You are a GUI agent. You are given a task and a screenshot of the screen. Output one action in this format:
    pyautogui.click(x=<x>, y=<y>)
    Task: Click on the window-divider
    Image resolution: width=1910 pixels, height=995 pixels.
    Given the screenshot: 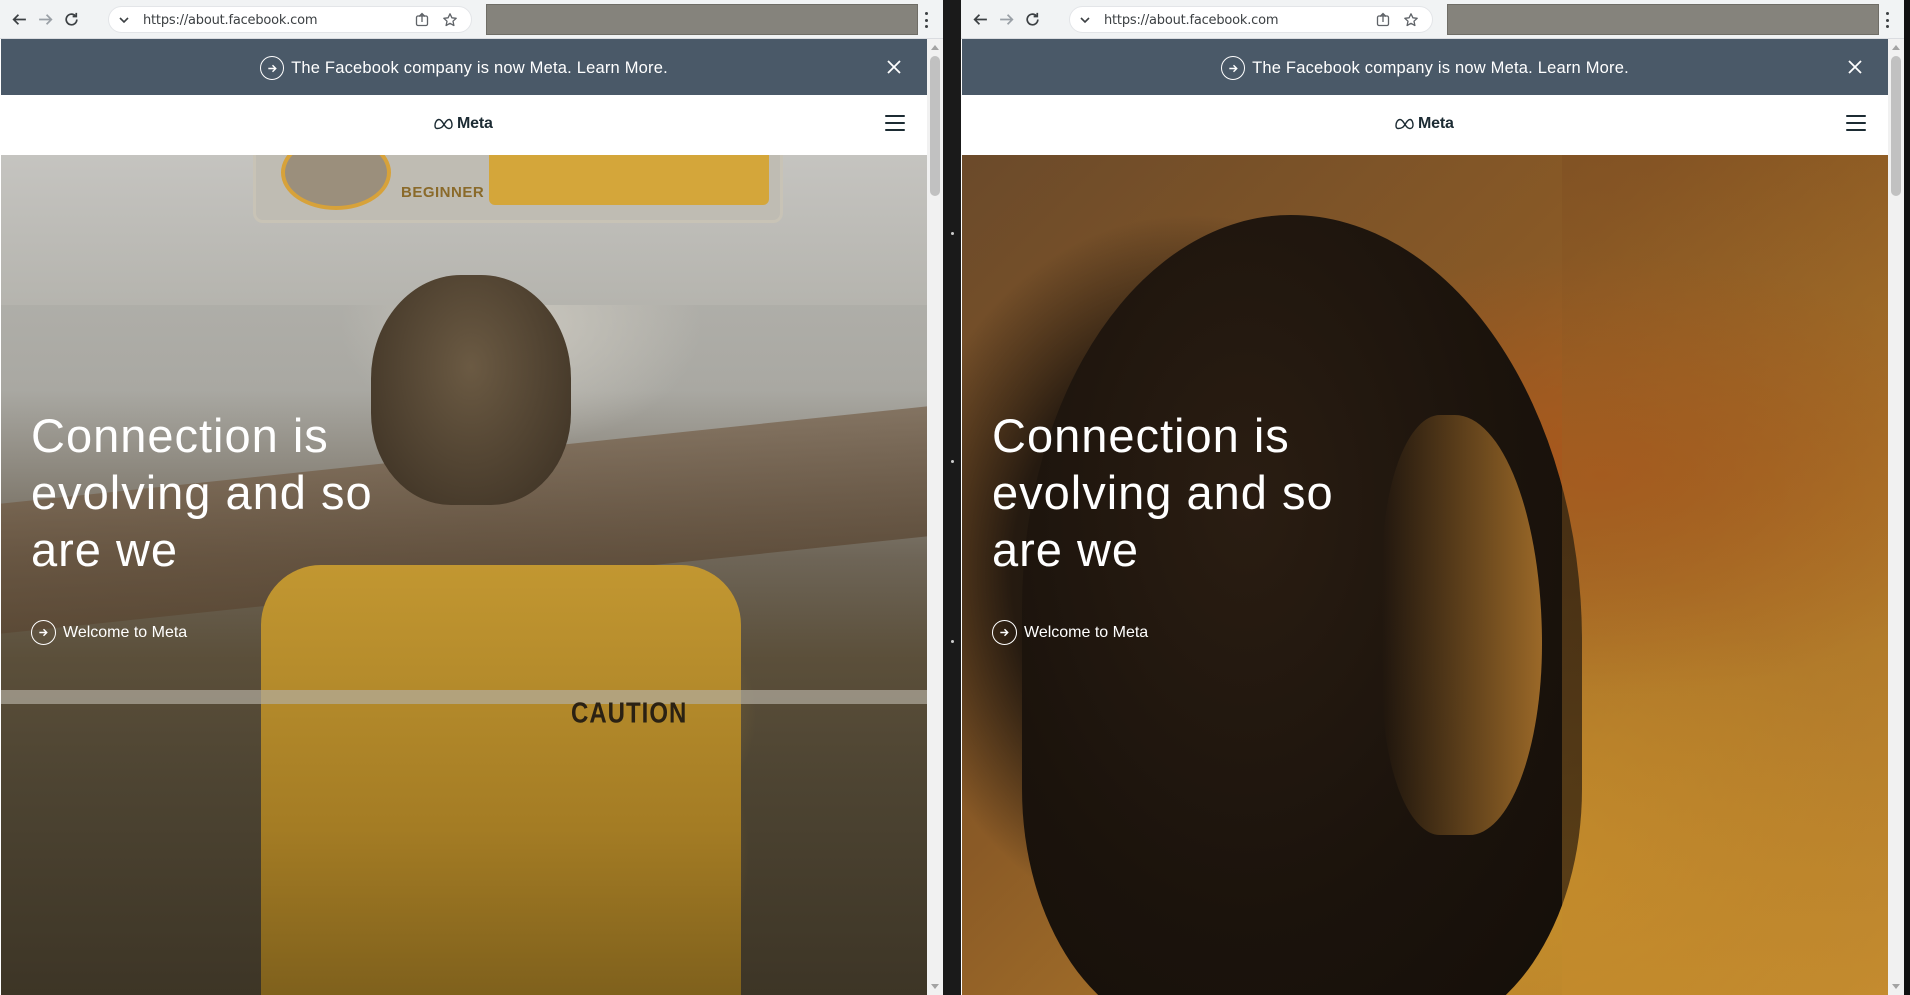 What is the action you would take?
    pyautogui.click(x=952, y=497)
    